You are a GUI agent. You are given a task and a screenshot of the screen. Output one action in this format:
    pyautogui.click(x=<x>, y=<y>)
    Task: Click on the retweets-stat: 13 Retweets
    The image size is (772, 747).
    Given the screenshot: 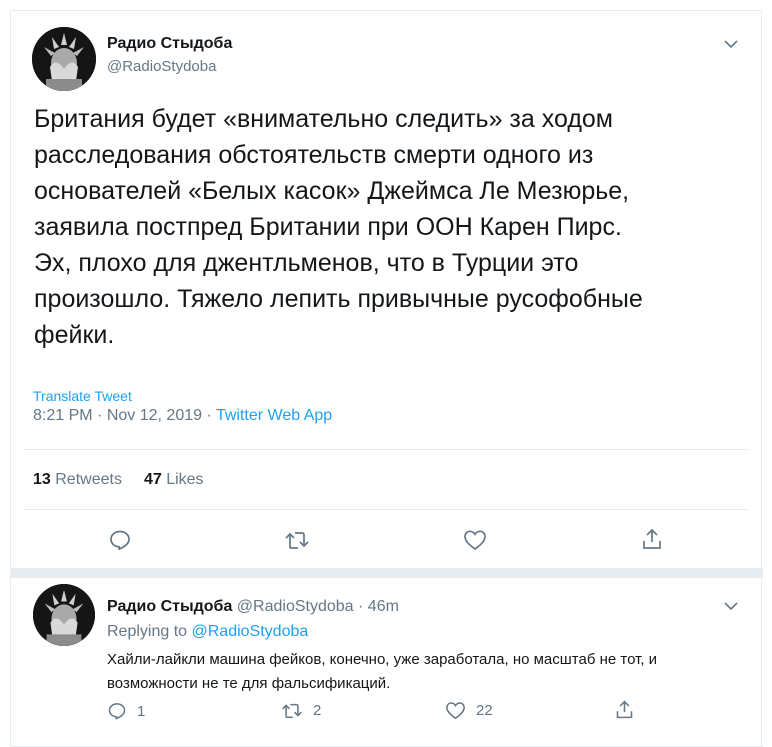 What is the action you would take?
    pyautogui.click(x=77, y=479)
    